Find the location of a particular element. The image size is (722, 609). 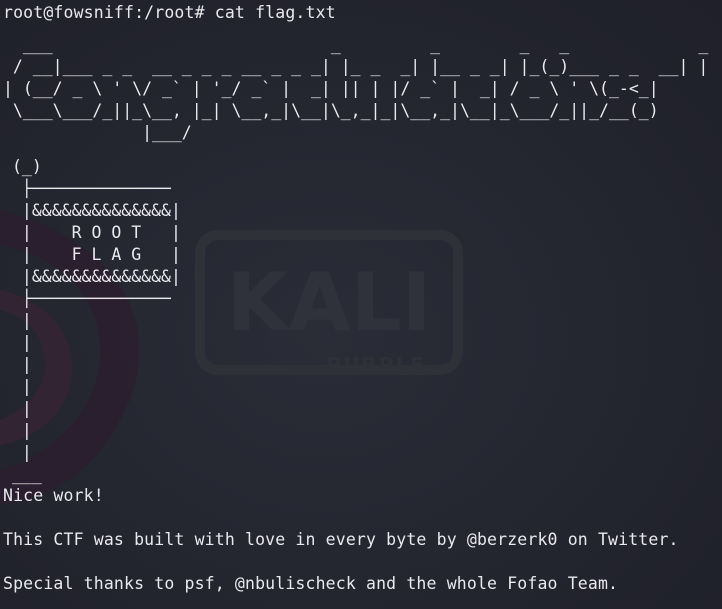

message-nice-work: Nice work! is located at coordinates (53, 495).